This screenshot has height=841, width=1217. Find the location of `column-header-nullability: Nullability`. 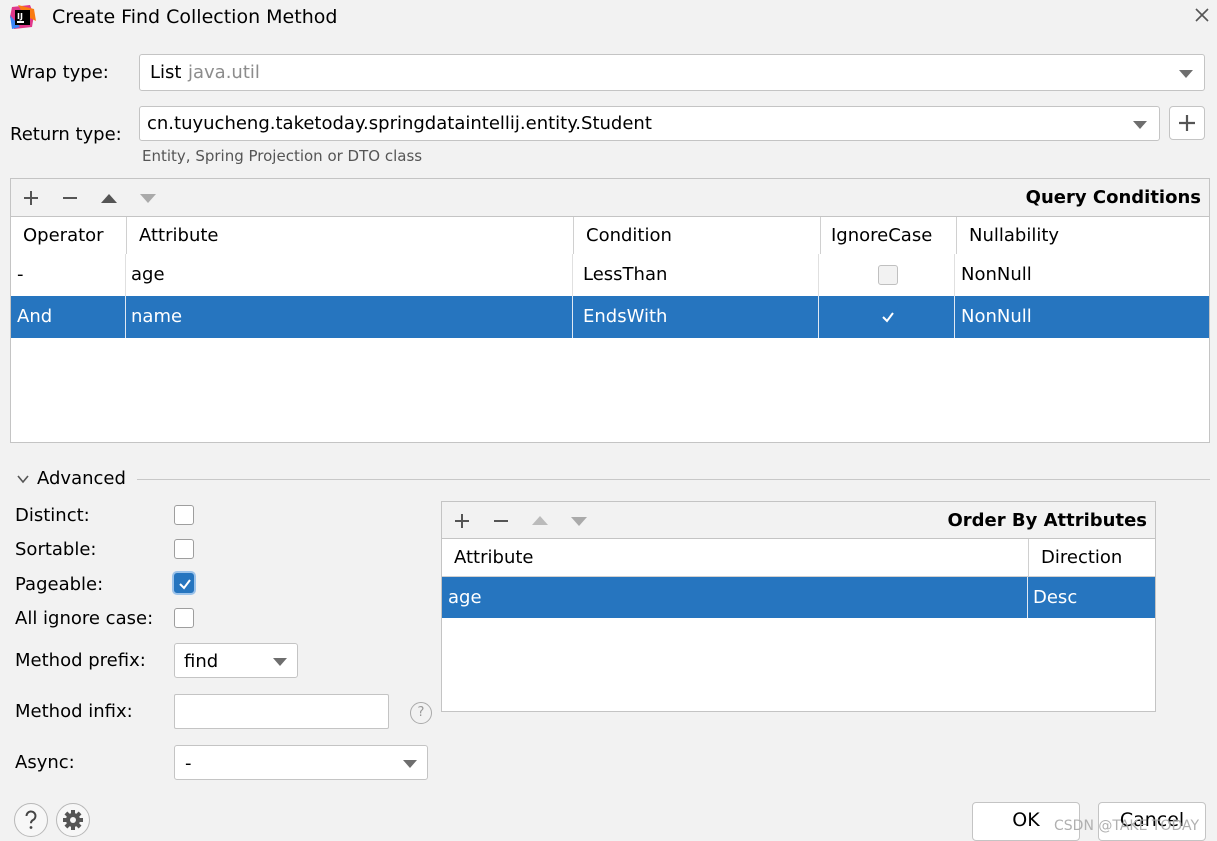

column-header-nullability: Nullability is located at coordinates (1083, 235).